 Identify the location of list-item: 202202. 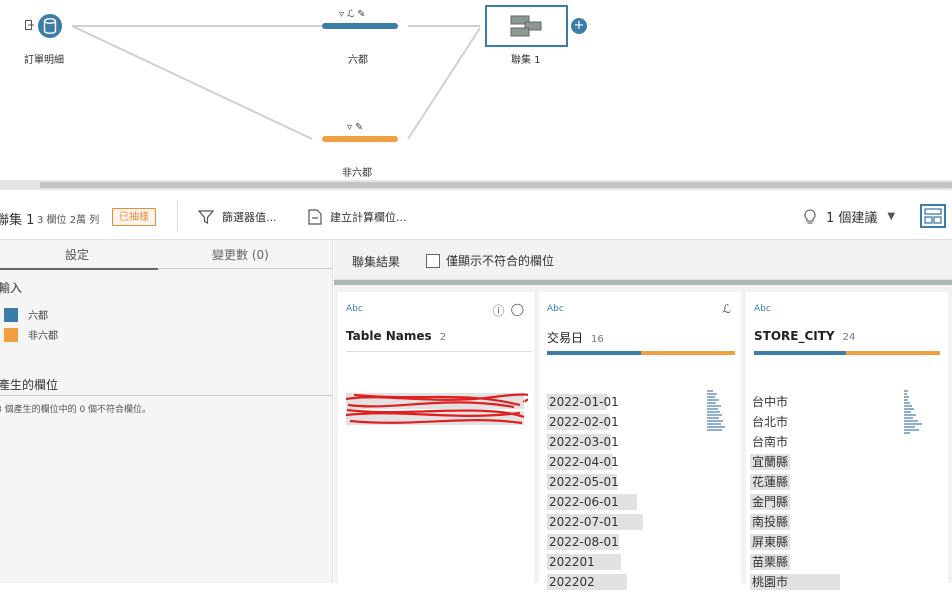
(587, 582).